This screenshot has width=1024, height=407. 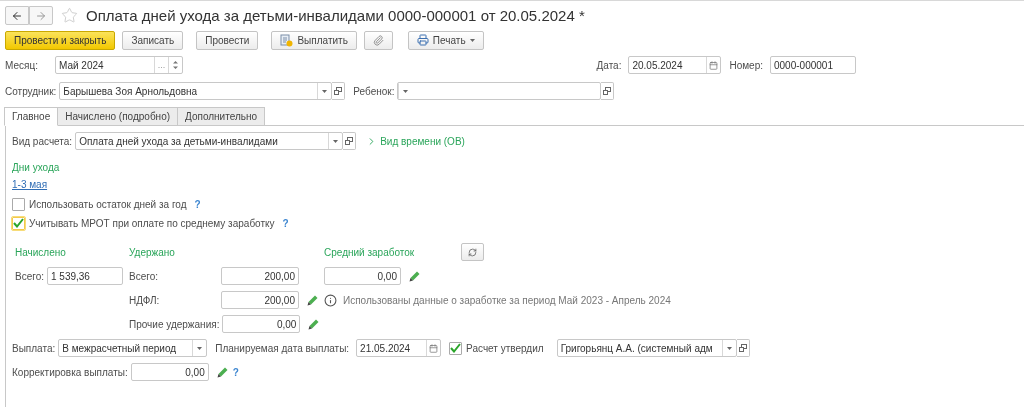 I want to click on printer-icon, so click(x=422, y=40).